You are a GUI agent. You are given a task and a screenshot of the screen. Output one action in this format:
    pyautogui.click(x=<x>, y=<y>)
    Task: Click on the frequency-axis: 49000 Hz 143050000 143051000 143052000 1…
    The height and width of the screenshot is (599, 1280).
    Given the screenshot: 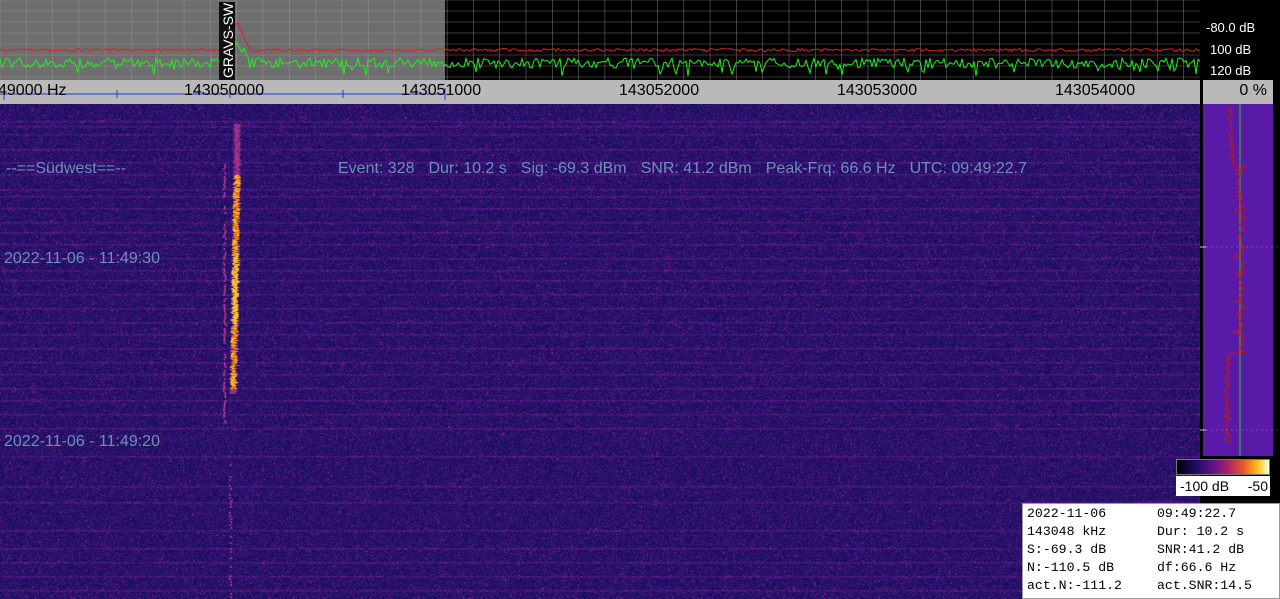 What is the action you would take?
    pyautogui.click(x=600, y=92)
    